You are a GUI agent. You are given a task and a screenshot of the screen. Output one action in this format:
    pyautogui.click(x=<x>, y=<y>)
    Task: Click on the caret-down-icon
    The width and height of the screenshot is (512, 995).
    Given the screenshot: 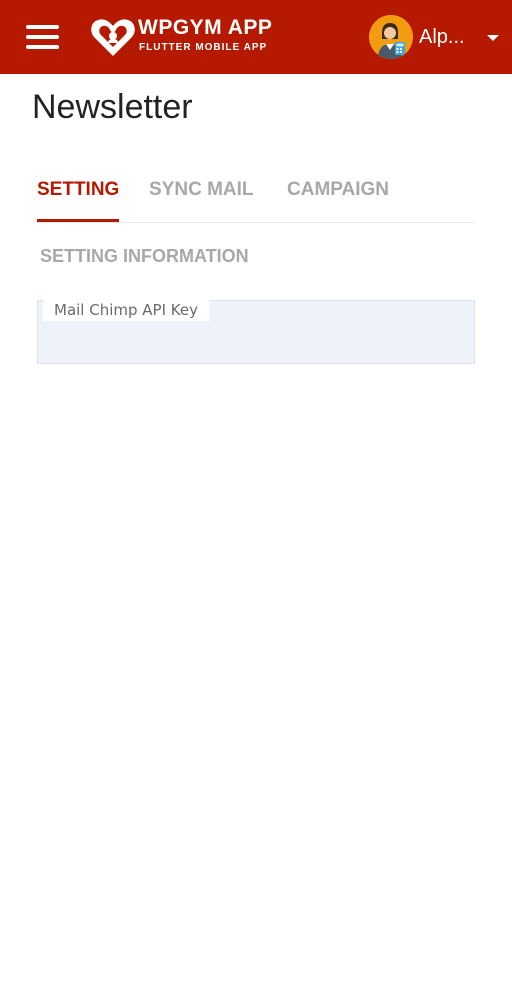 What is the action you would take?
    pyautogui.click(x=493, y=38)
    